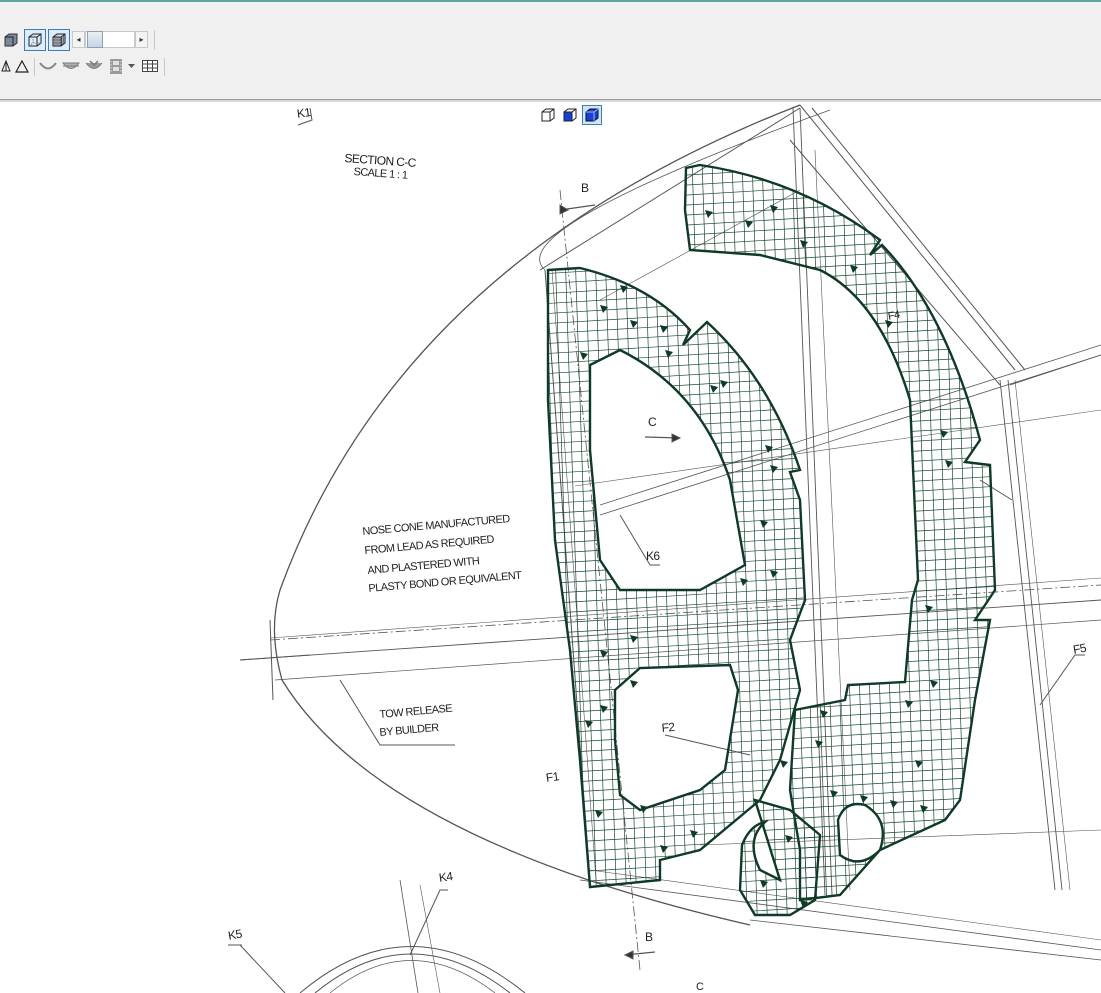  Describe the element at coordinates (446, 877) in the screenshot. I see `label-k4: K4` at that location.